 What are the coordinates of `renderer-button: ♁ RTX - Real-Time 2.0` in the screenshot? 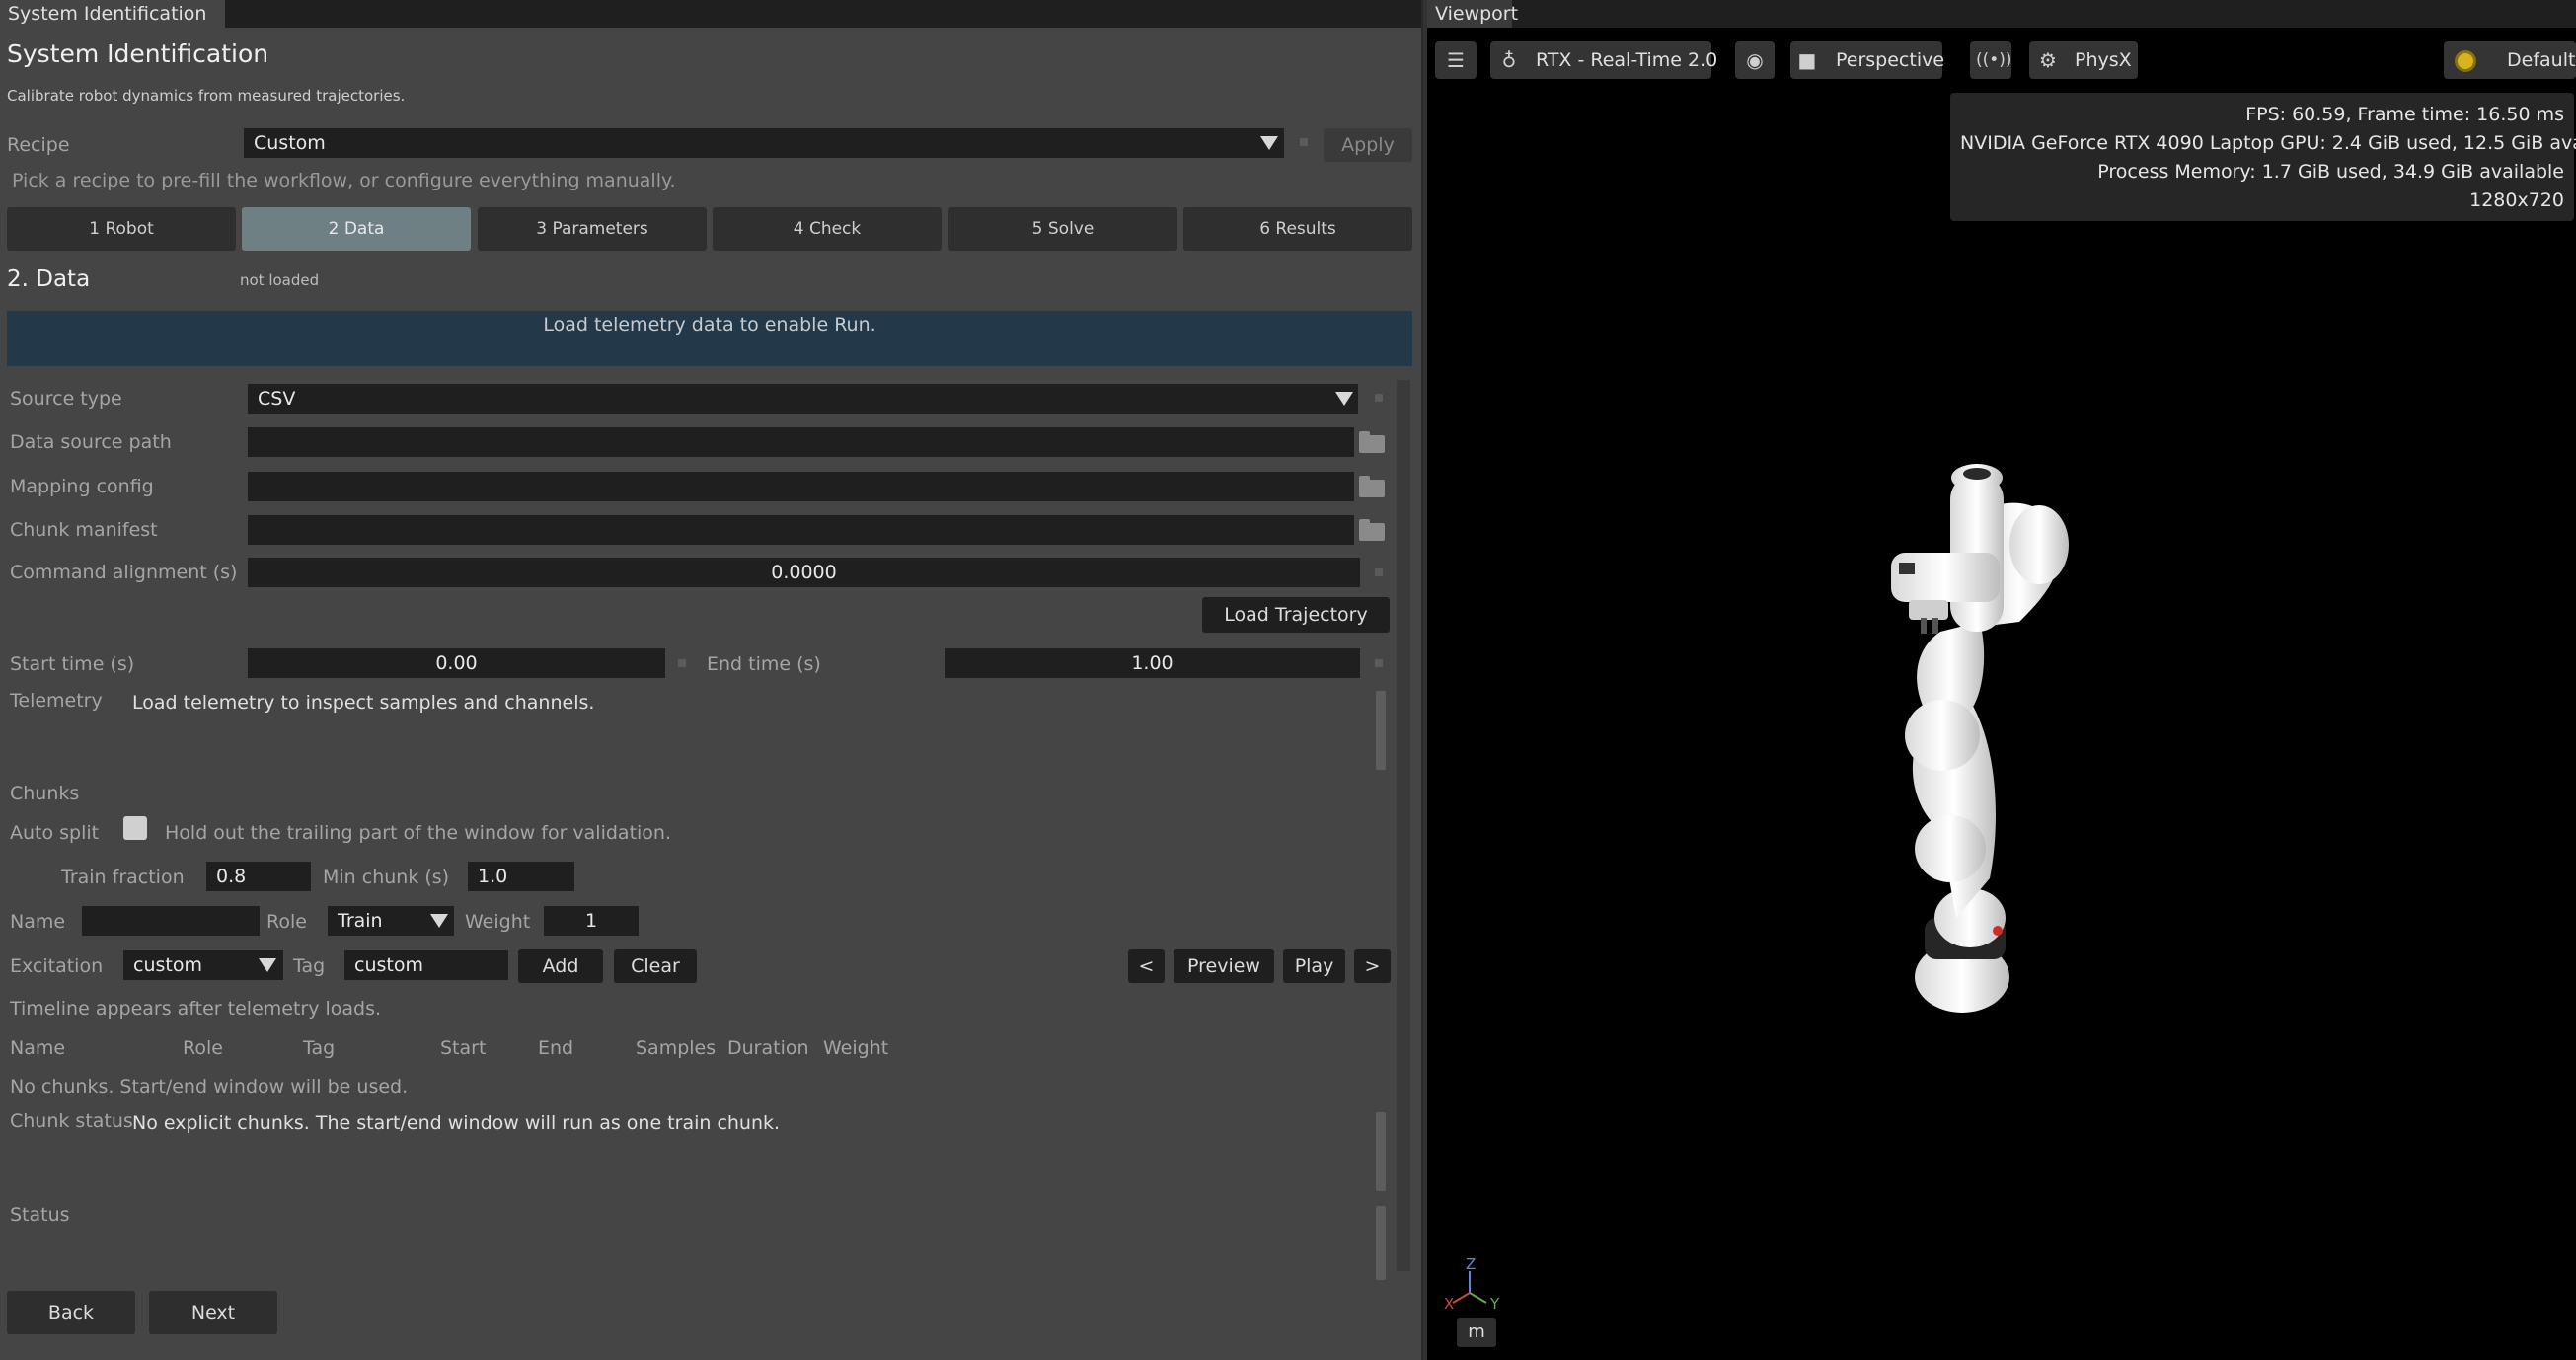 It's located at (1603, 60).